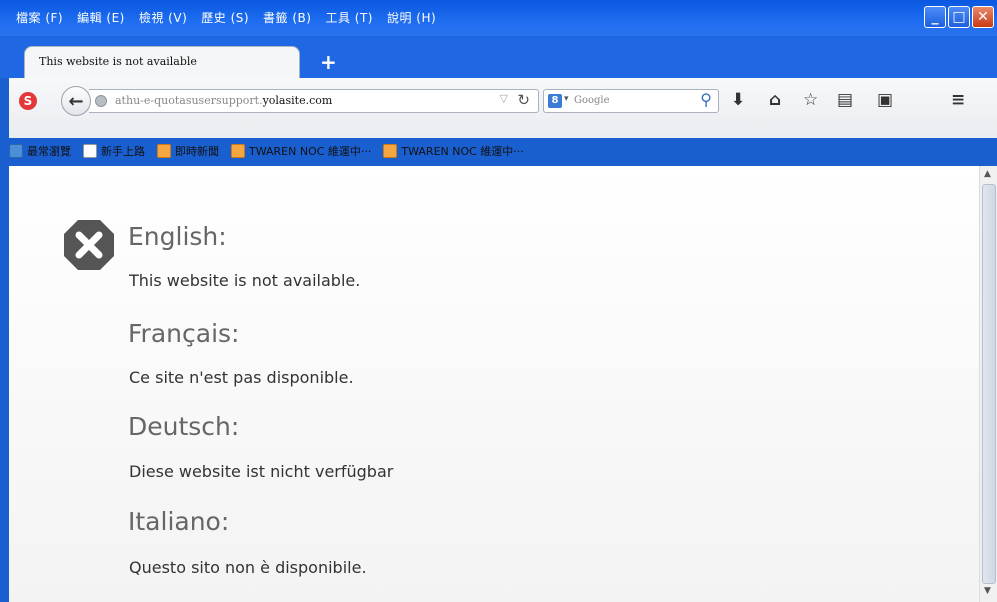  What do you see at coordinates (261, 471) in the screenshot?
I see `message-german: Diese website ist nicht verfügbar` at bounding box center [261, 471].